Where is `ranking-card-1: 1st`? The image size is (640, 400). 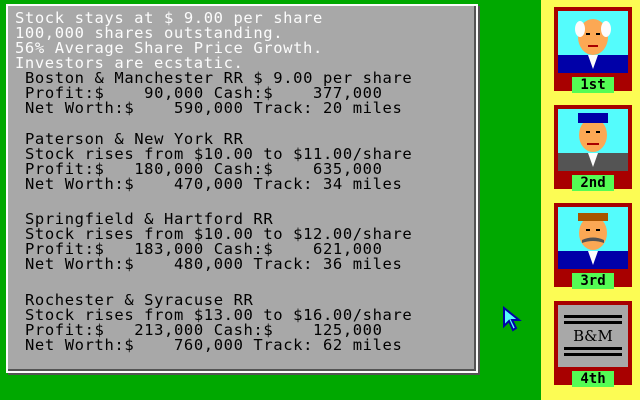
ranking-card-1: 1st is located at coordinates (593, 49).